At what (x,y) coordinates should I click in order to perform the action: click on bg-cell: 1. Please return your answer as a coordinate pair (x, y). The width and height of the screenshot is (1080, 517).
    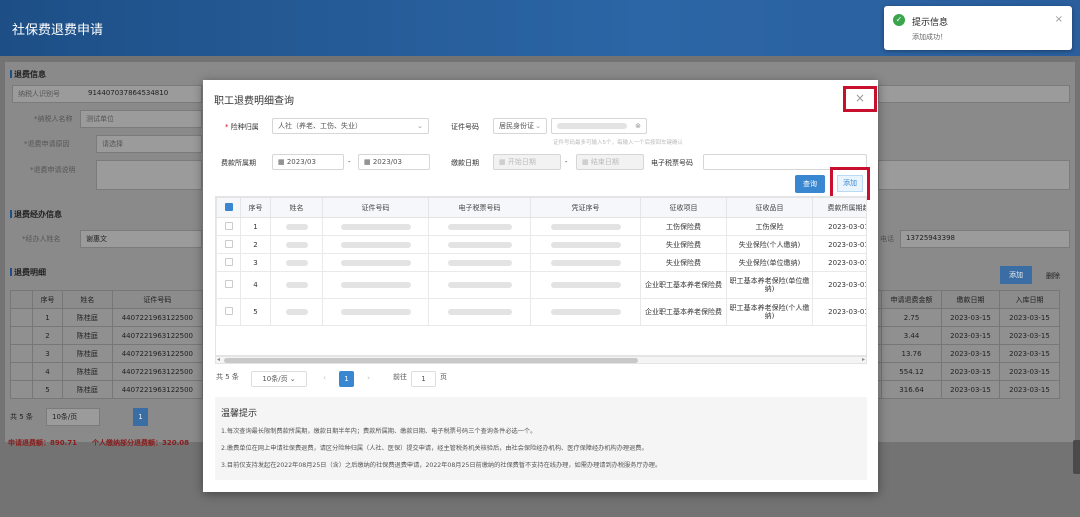
    Looking at the image, I should click on (47, 317).